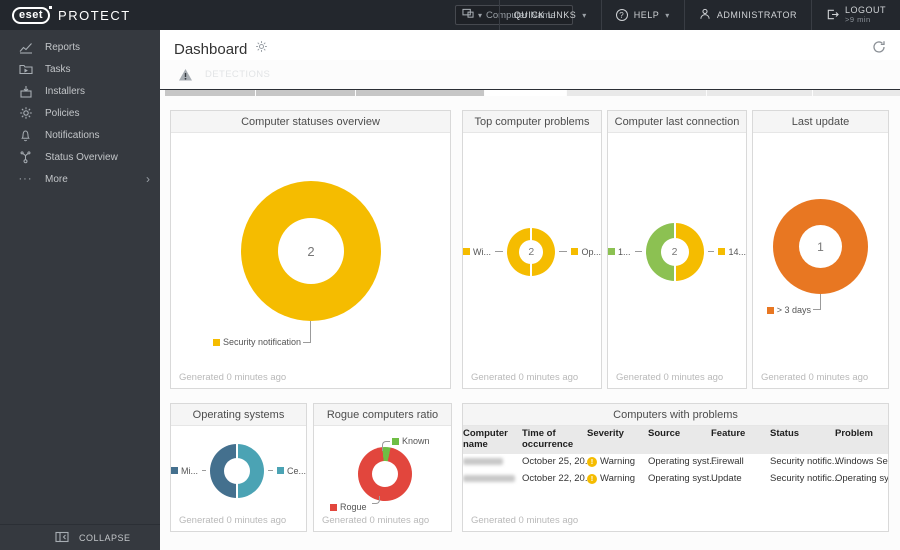  I want to click on legend-known: Known, so click(411, 441).